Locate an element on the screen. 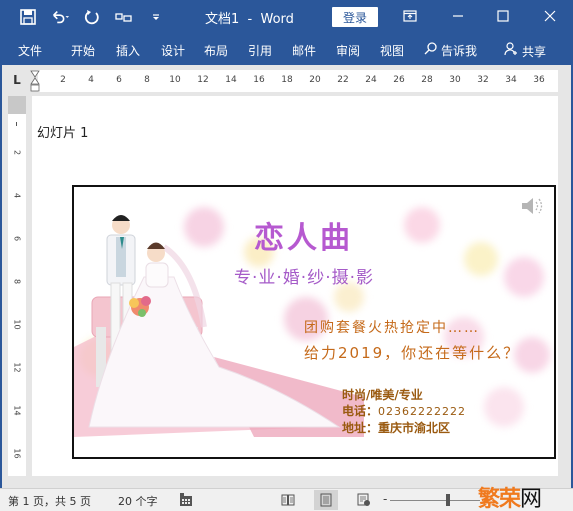 This screenshot has width=573, height=511. zoom-slider-thumb is located at coordinates (447, 500).